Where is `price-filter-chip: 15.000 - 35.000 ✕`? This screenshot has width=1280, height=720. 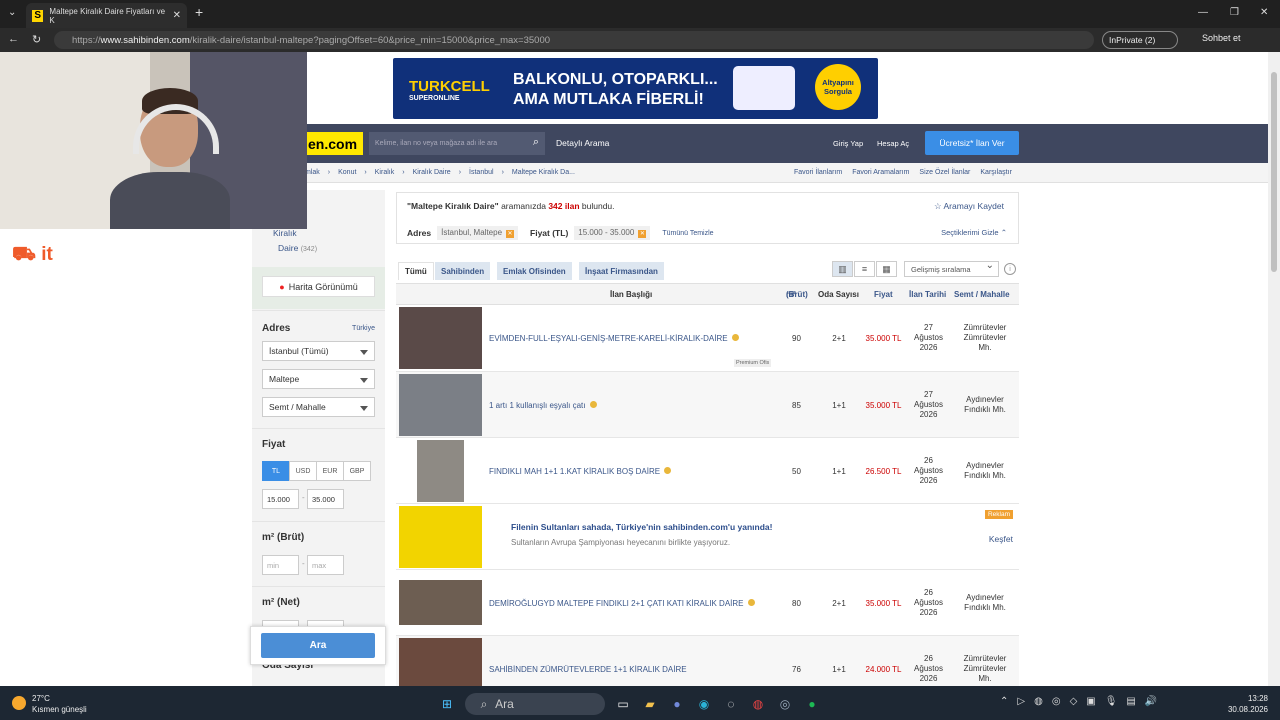
price-filter-chip: 15.000 - 35.000 ✕ is located at coordinates (612, 233).